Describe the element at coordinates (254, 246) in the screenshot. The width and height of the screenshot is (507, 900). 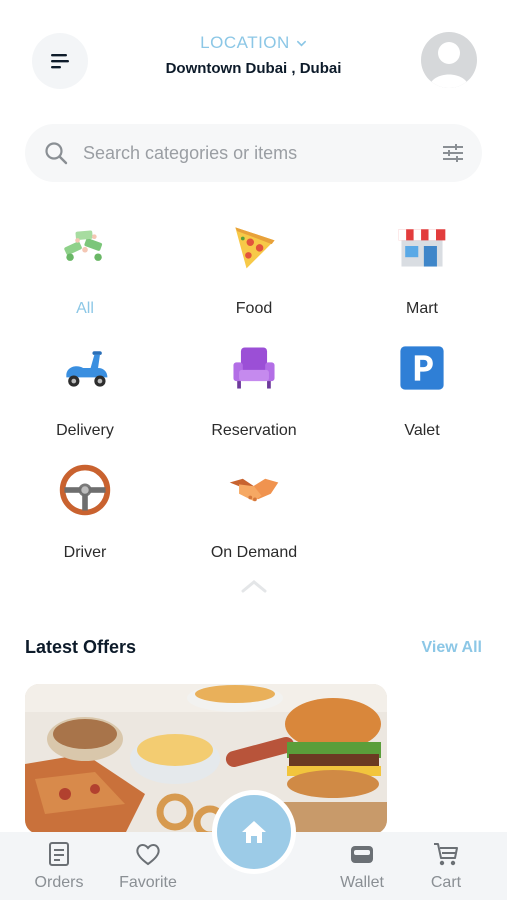
I see `pizza-icon` at that location.